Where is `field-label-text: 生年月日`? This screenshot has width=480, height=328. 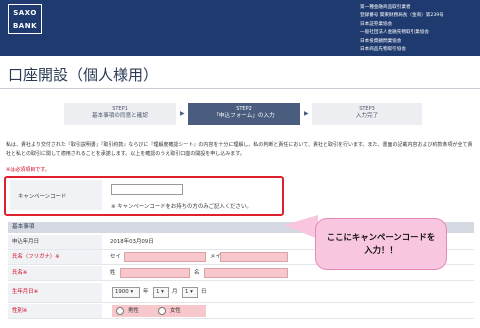
field-label-text: 生年月日 is located at coordinates (23, 292).